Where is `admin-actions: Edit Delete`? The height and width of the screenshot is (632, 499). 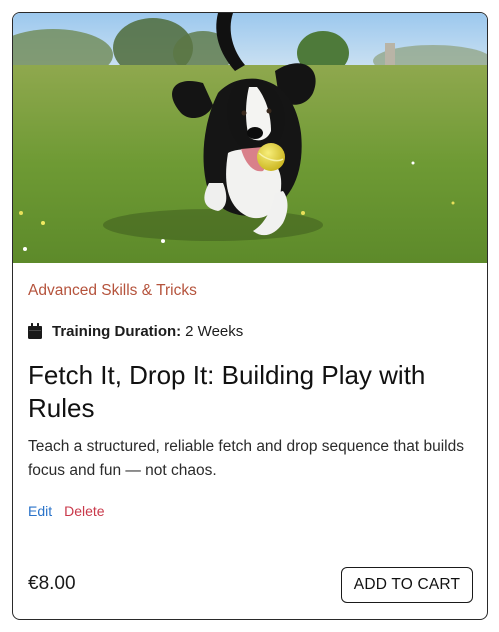
admin-actions: Edit Delete is located at coordinates (66, 511).